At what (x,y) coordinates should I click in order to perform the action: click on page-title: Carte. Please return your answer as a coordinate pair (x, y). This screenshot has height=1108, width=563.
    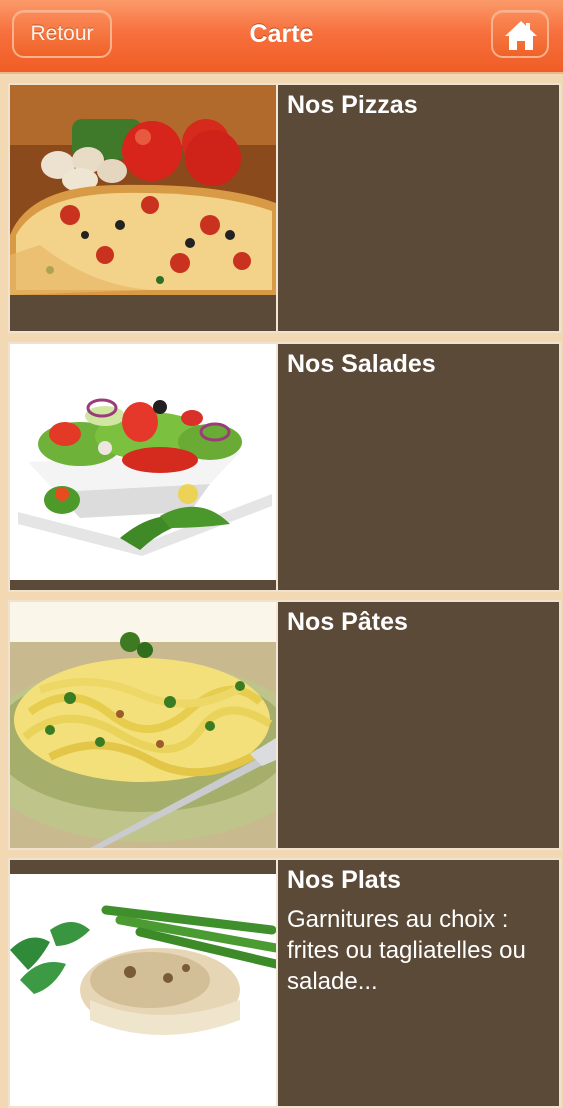
    Looking at the image, I should click on (281, 34).